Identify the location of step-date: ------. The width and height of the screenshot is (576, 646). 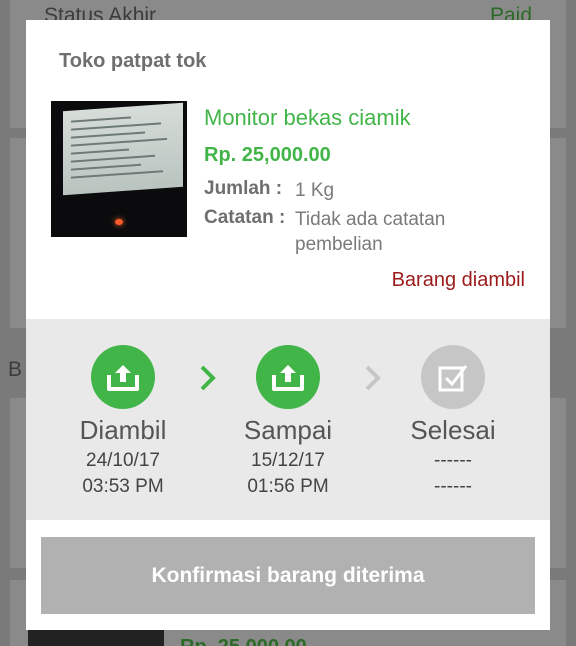
(453, 460).